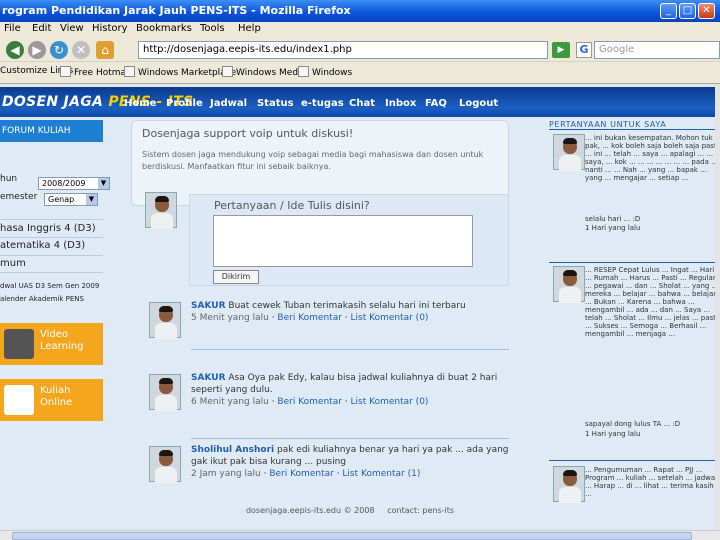 This screenshot has height=540, width=720. Describe the element at coordinates (64, 183) in the screenshot. I see `tahun-value: 2008/2009` at that location.